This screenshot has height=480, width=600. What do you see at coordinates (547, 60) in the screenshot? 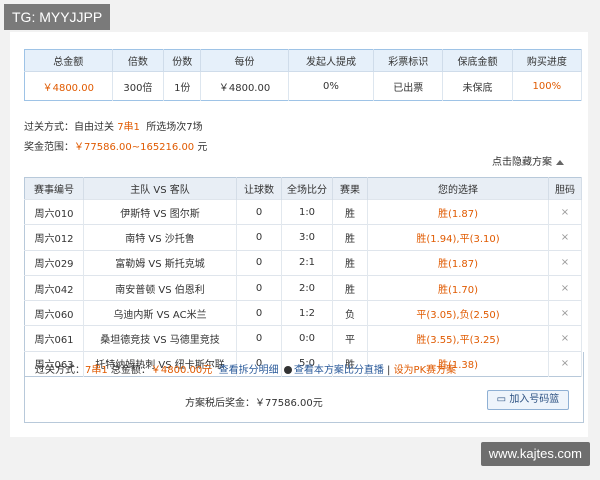
I see `summary-header: 购买进度` at bounding box center [547, 60].